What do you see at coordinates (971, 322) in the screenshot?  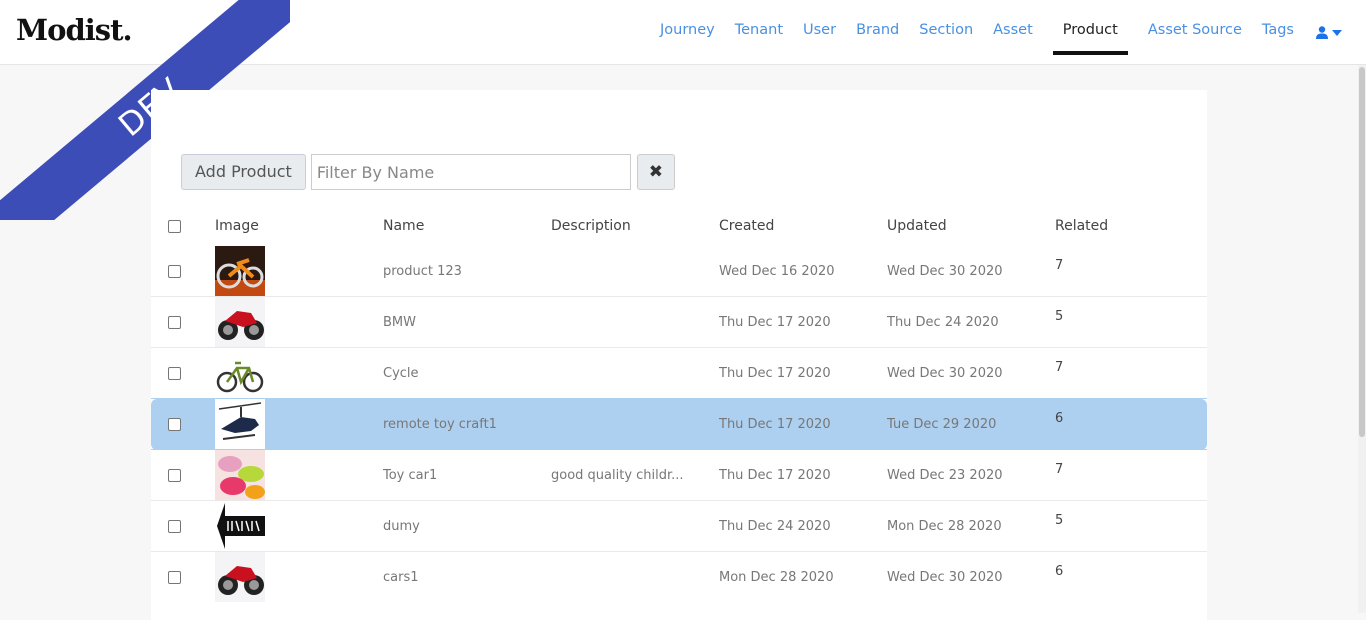 I see `row-updated: Thu Dec 24 2020` at bounding box center [971, 322].